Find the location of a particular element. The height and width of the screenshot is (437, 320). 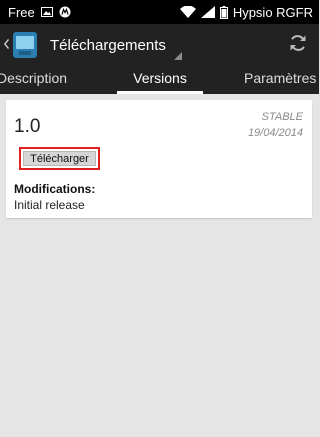

signal-icon is located at coordinates (207, 12).